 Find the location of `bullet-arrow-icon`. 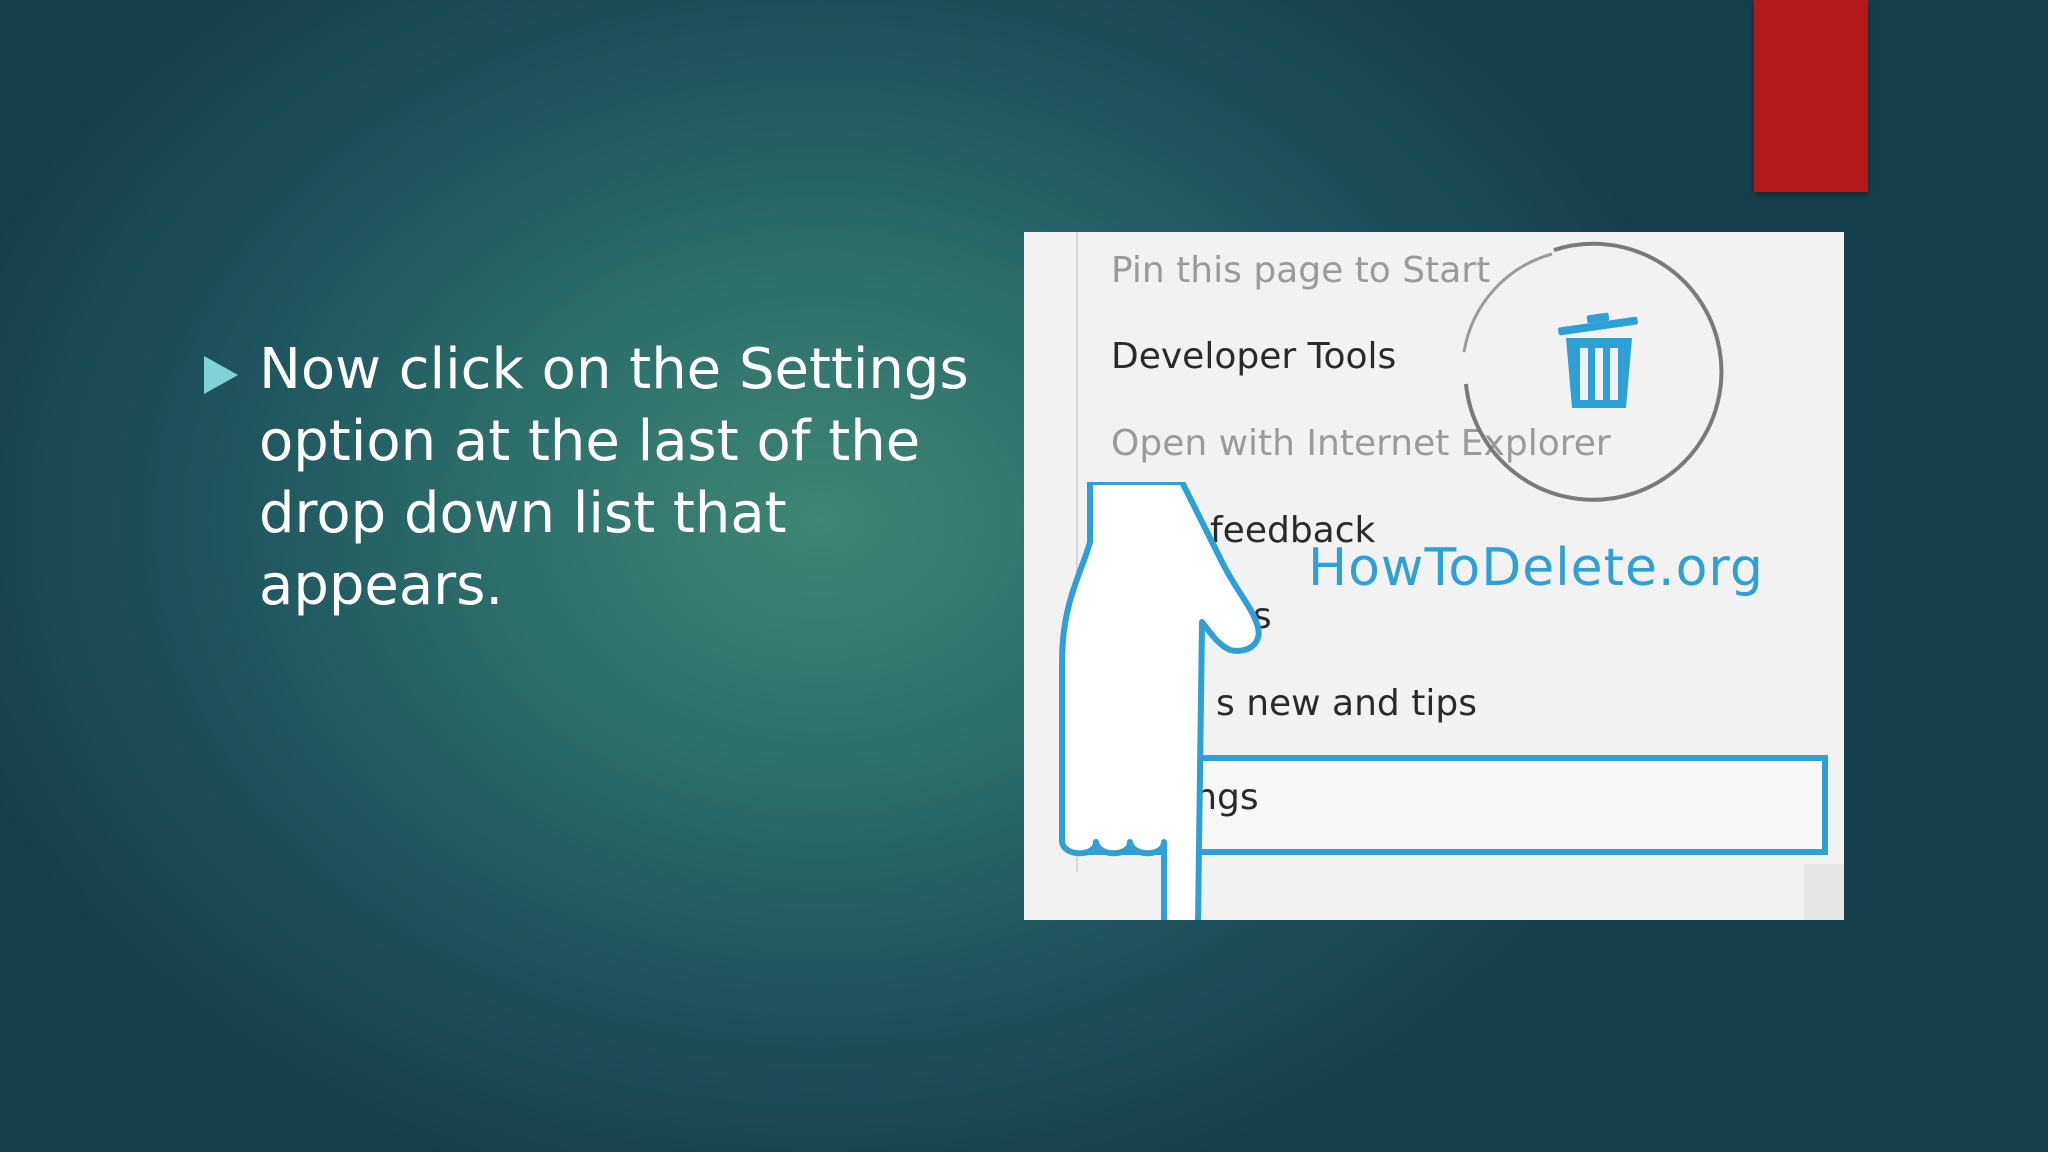

bullet-arrow-icon is located at coordinates (221, 375).